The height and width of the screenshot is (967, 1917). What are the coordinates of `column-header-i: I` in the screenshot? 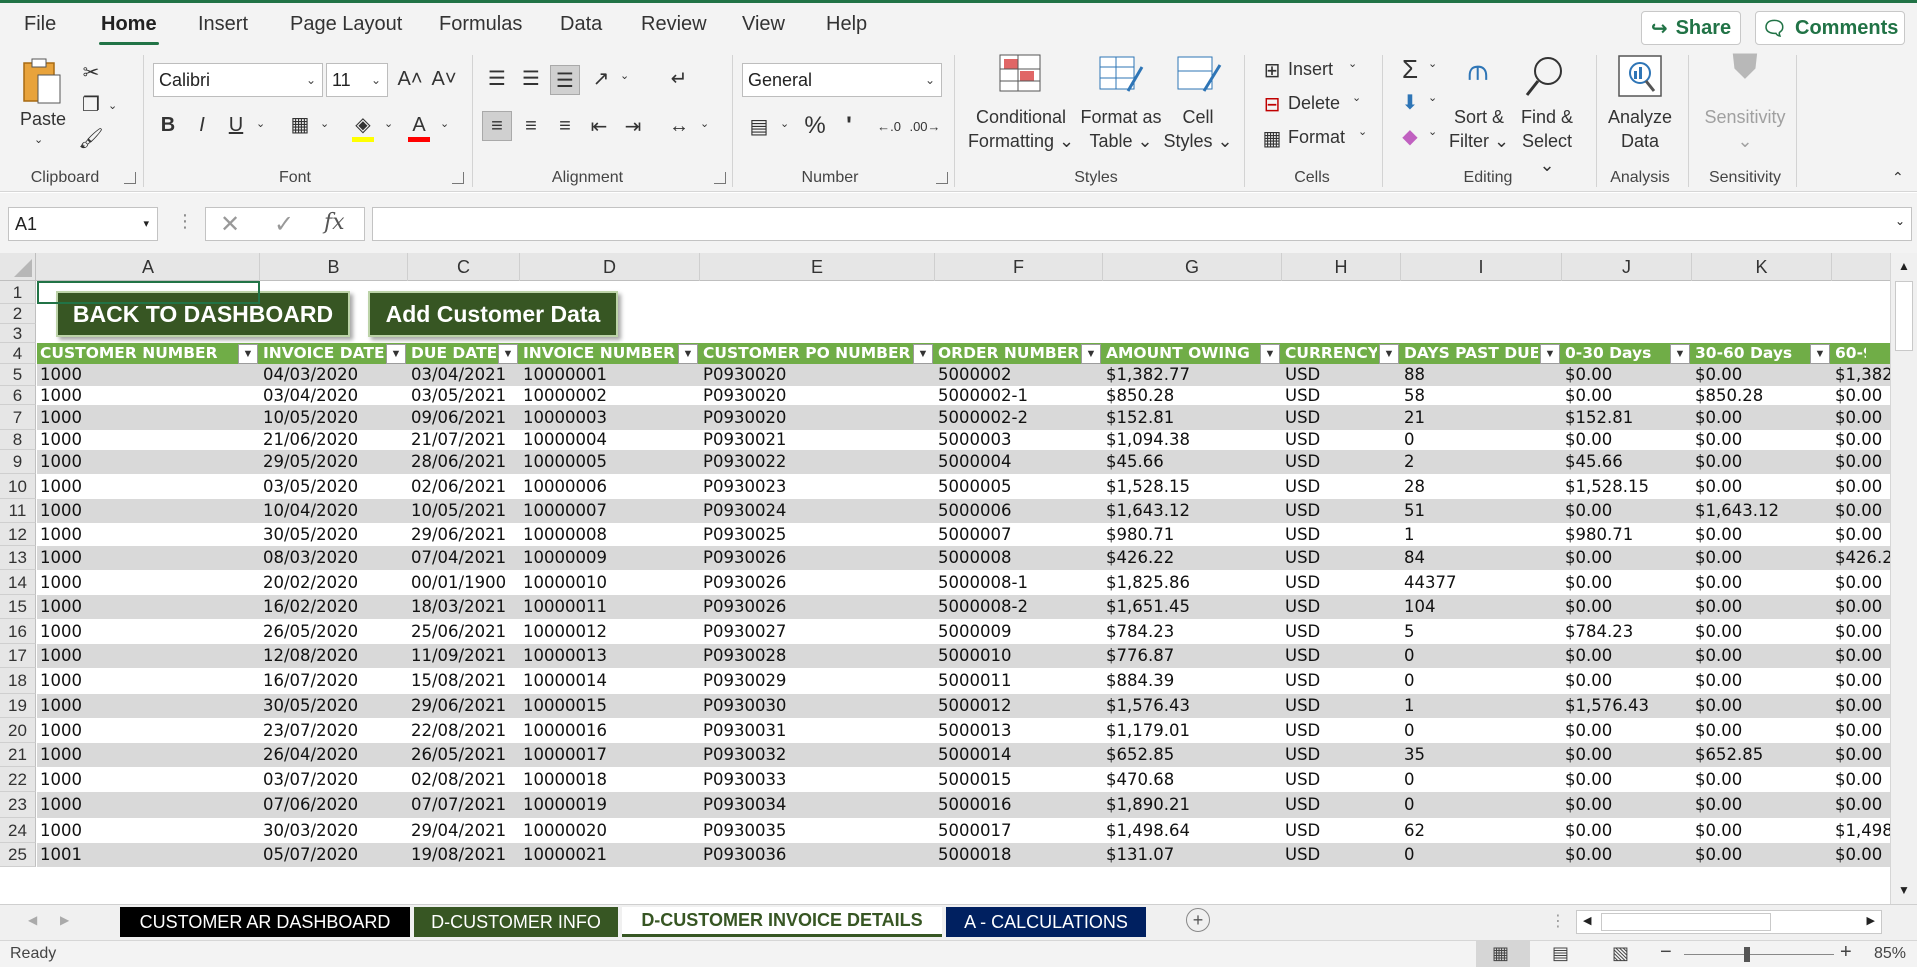 It's located at (1481, 267).